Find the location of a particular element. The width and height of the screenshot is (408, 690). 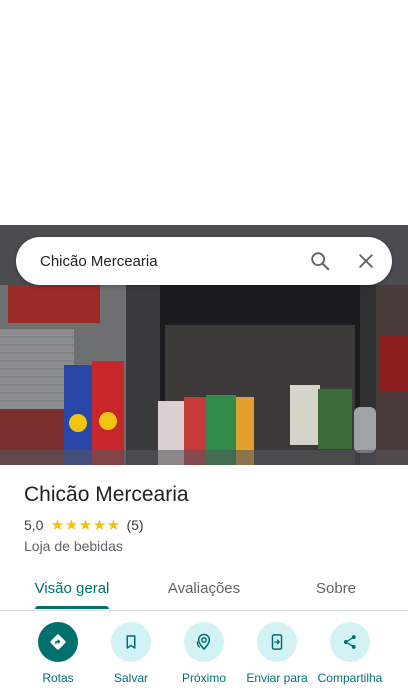

star-rating: ★ ★ ★ ★ ★ is located at coordinates (85, 525).